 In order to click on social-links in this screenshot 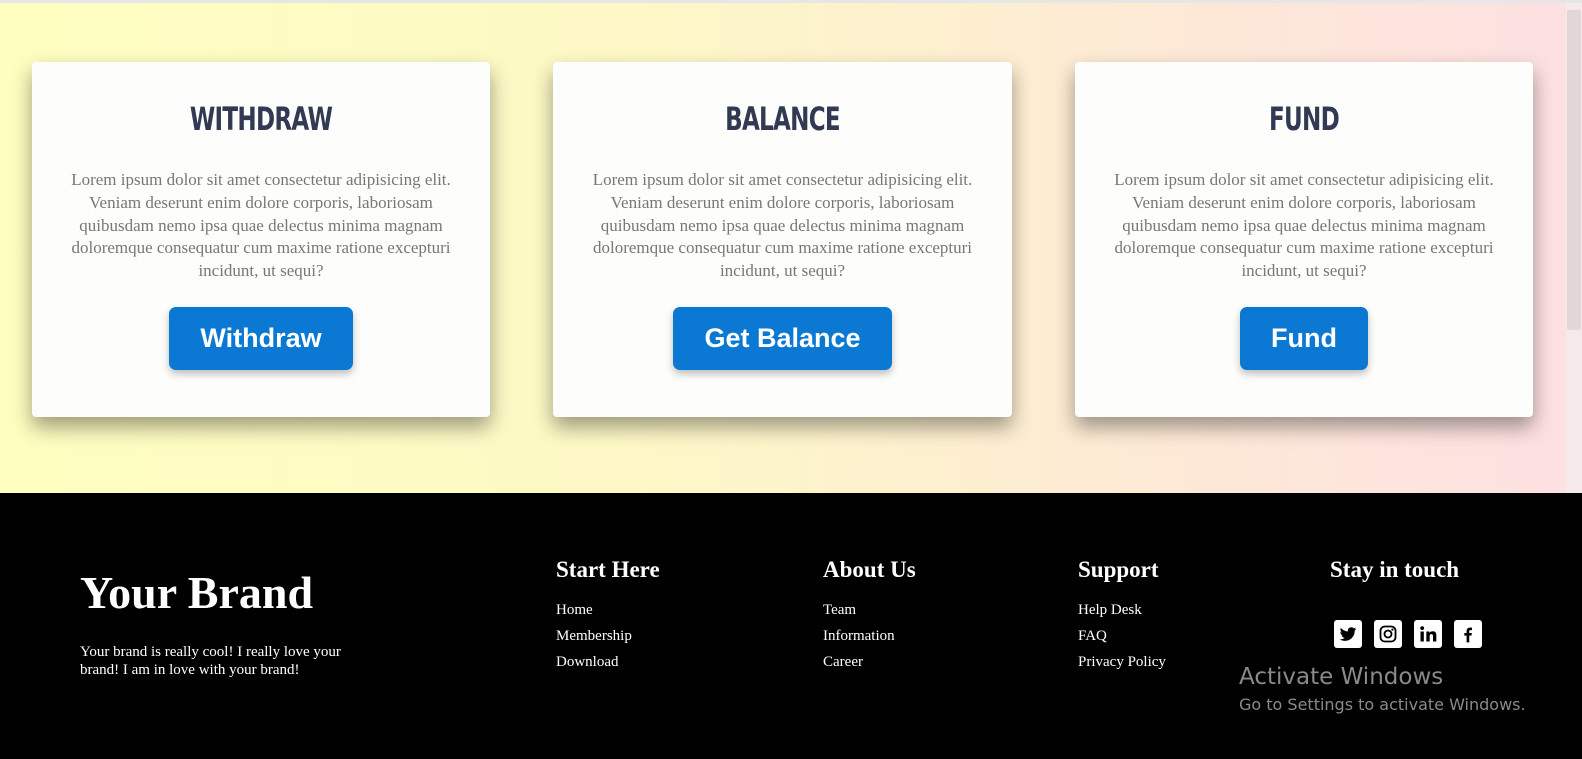, I will do `click(1408, 634)`.